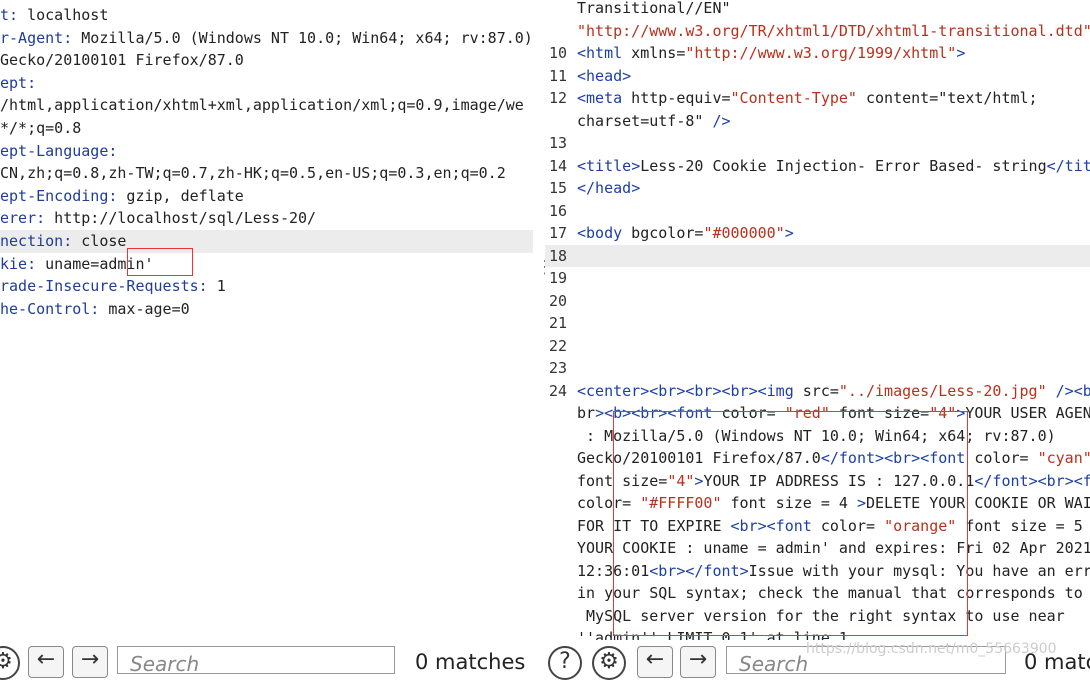  What do you see at coordinates (9, 15) in the screenshot?
I see `header-name: t:` at bounding box center [9, 15].